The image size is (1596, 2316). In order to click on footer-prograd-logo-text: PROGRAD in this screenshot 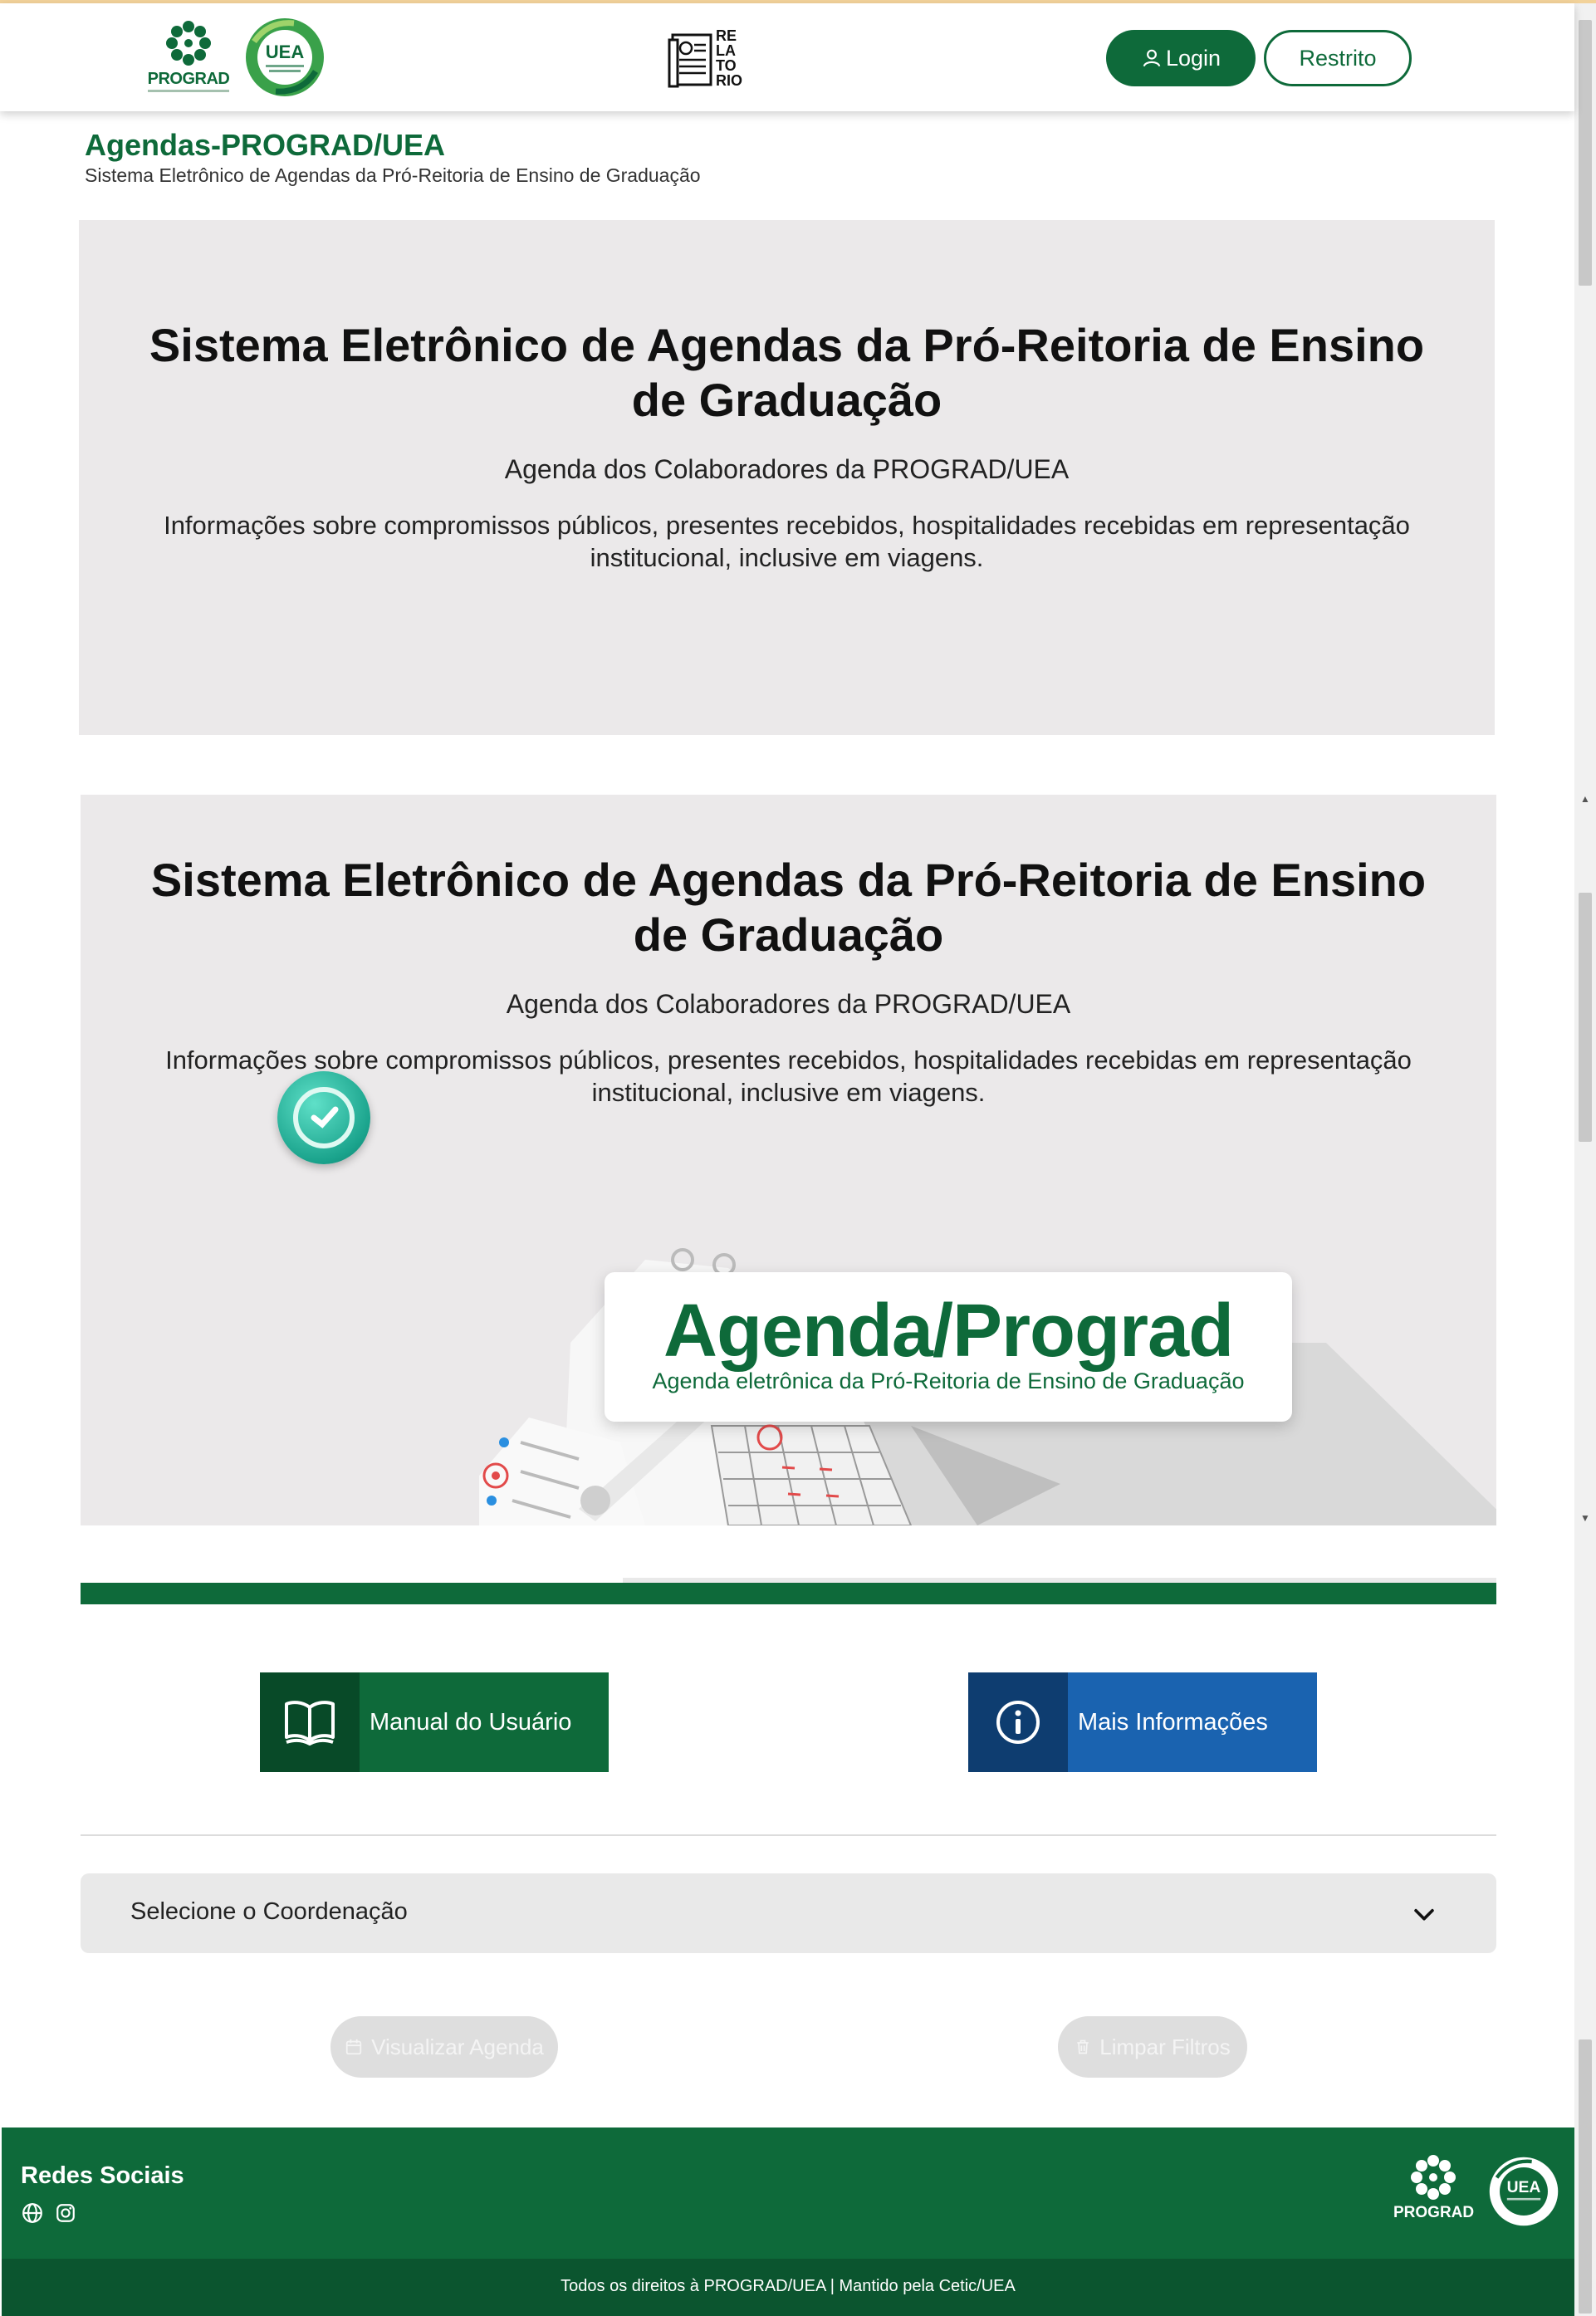, I will do `click(1434, 2212)`.